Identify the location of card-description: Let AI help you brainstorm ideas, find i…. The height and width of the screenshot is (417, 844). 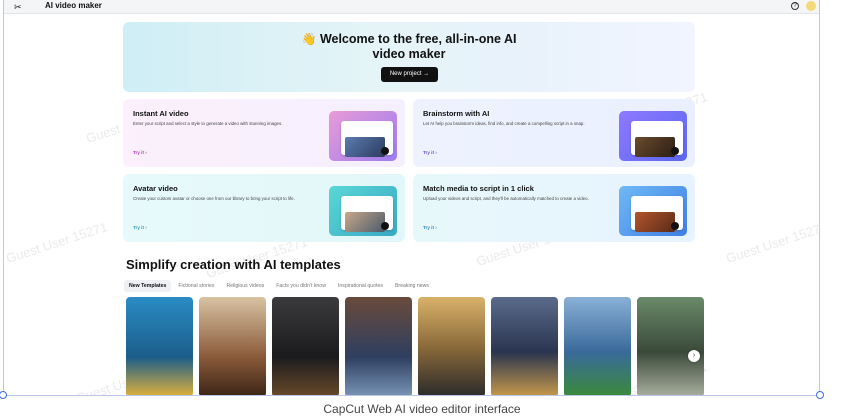
(504, 123).